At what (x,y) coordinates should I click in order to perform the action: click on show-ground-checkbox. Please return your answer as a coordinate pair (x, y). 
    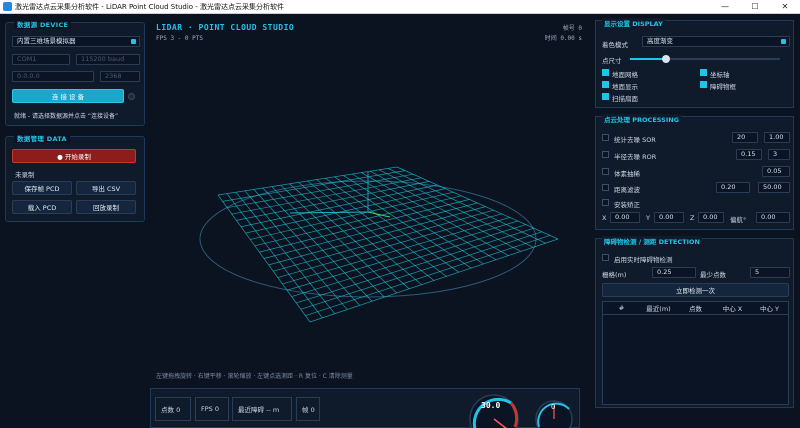
    Looking at the image, I should click on (605, 84).